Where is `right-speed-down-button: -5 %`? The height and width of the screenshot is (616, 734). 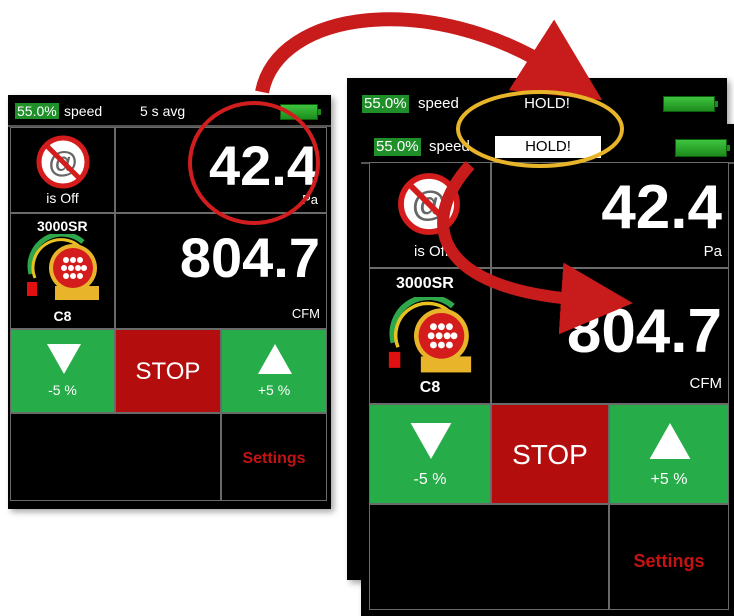 right-speed-down-button: -5 % is located at coordinates (430, 454).